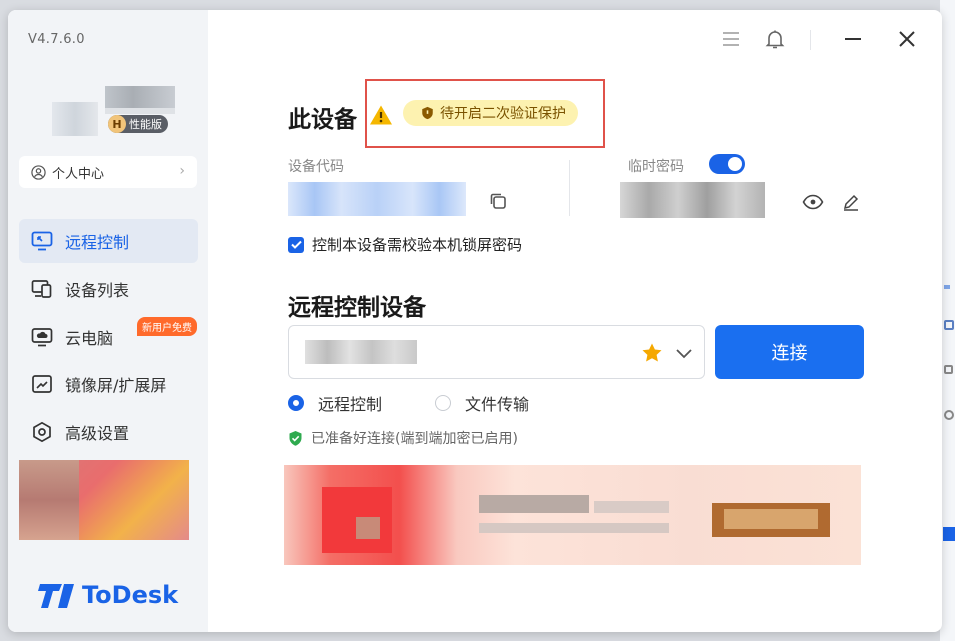 Image resolution: width=955 pixels, height=641 pixels. I want to click on notifications-button, so click(775, 41).